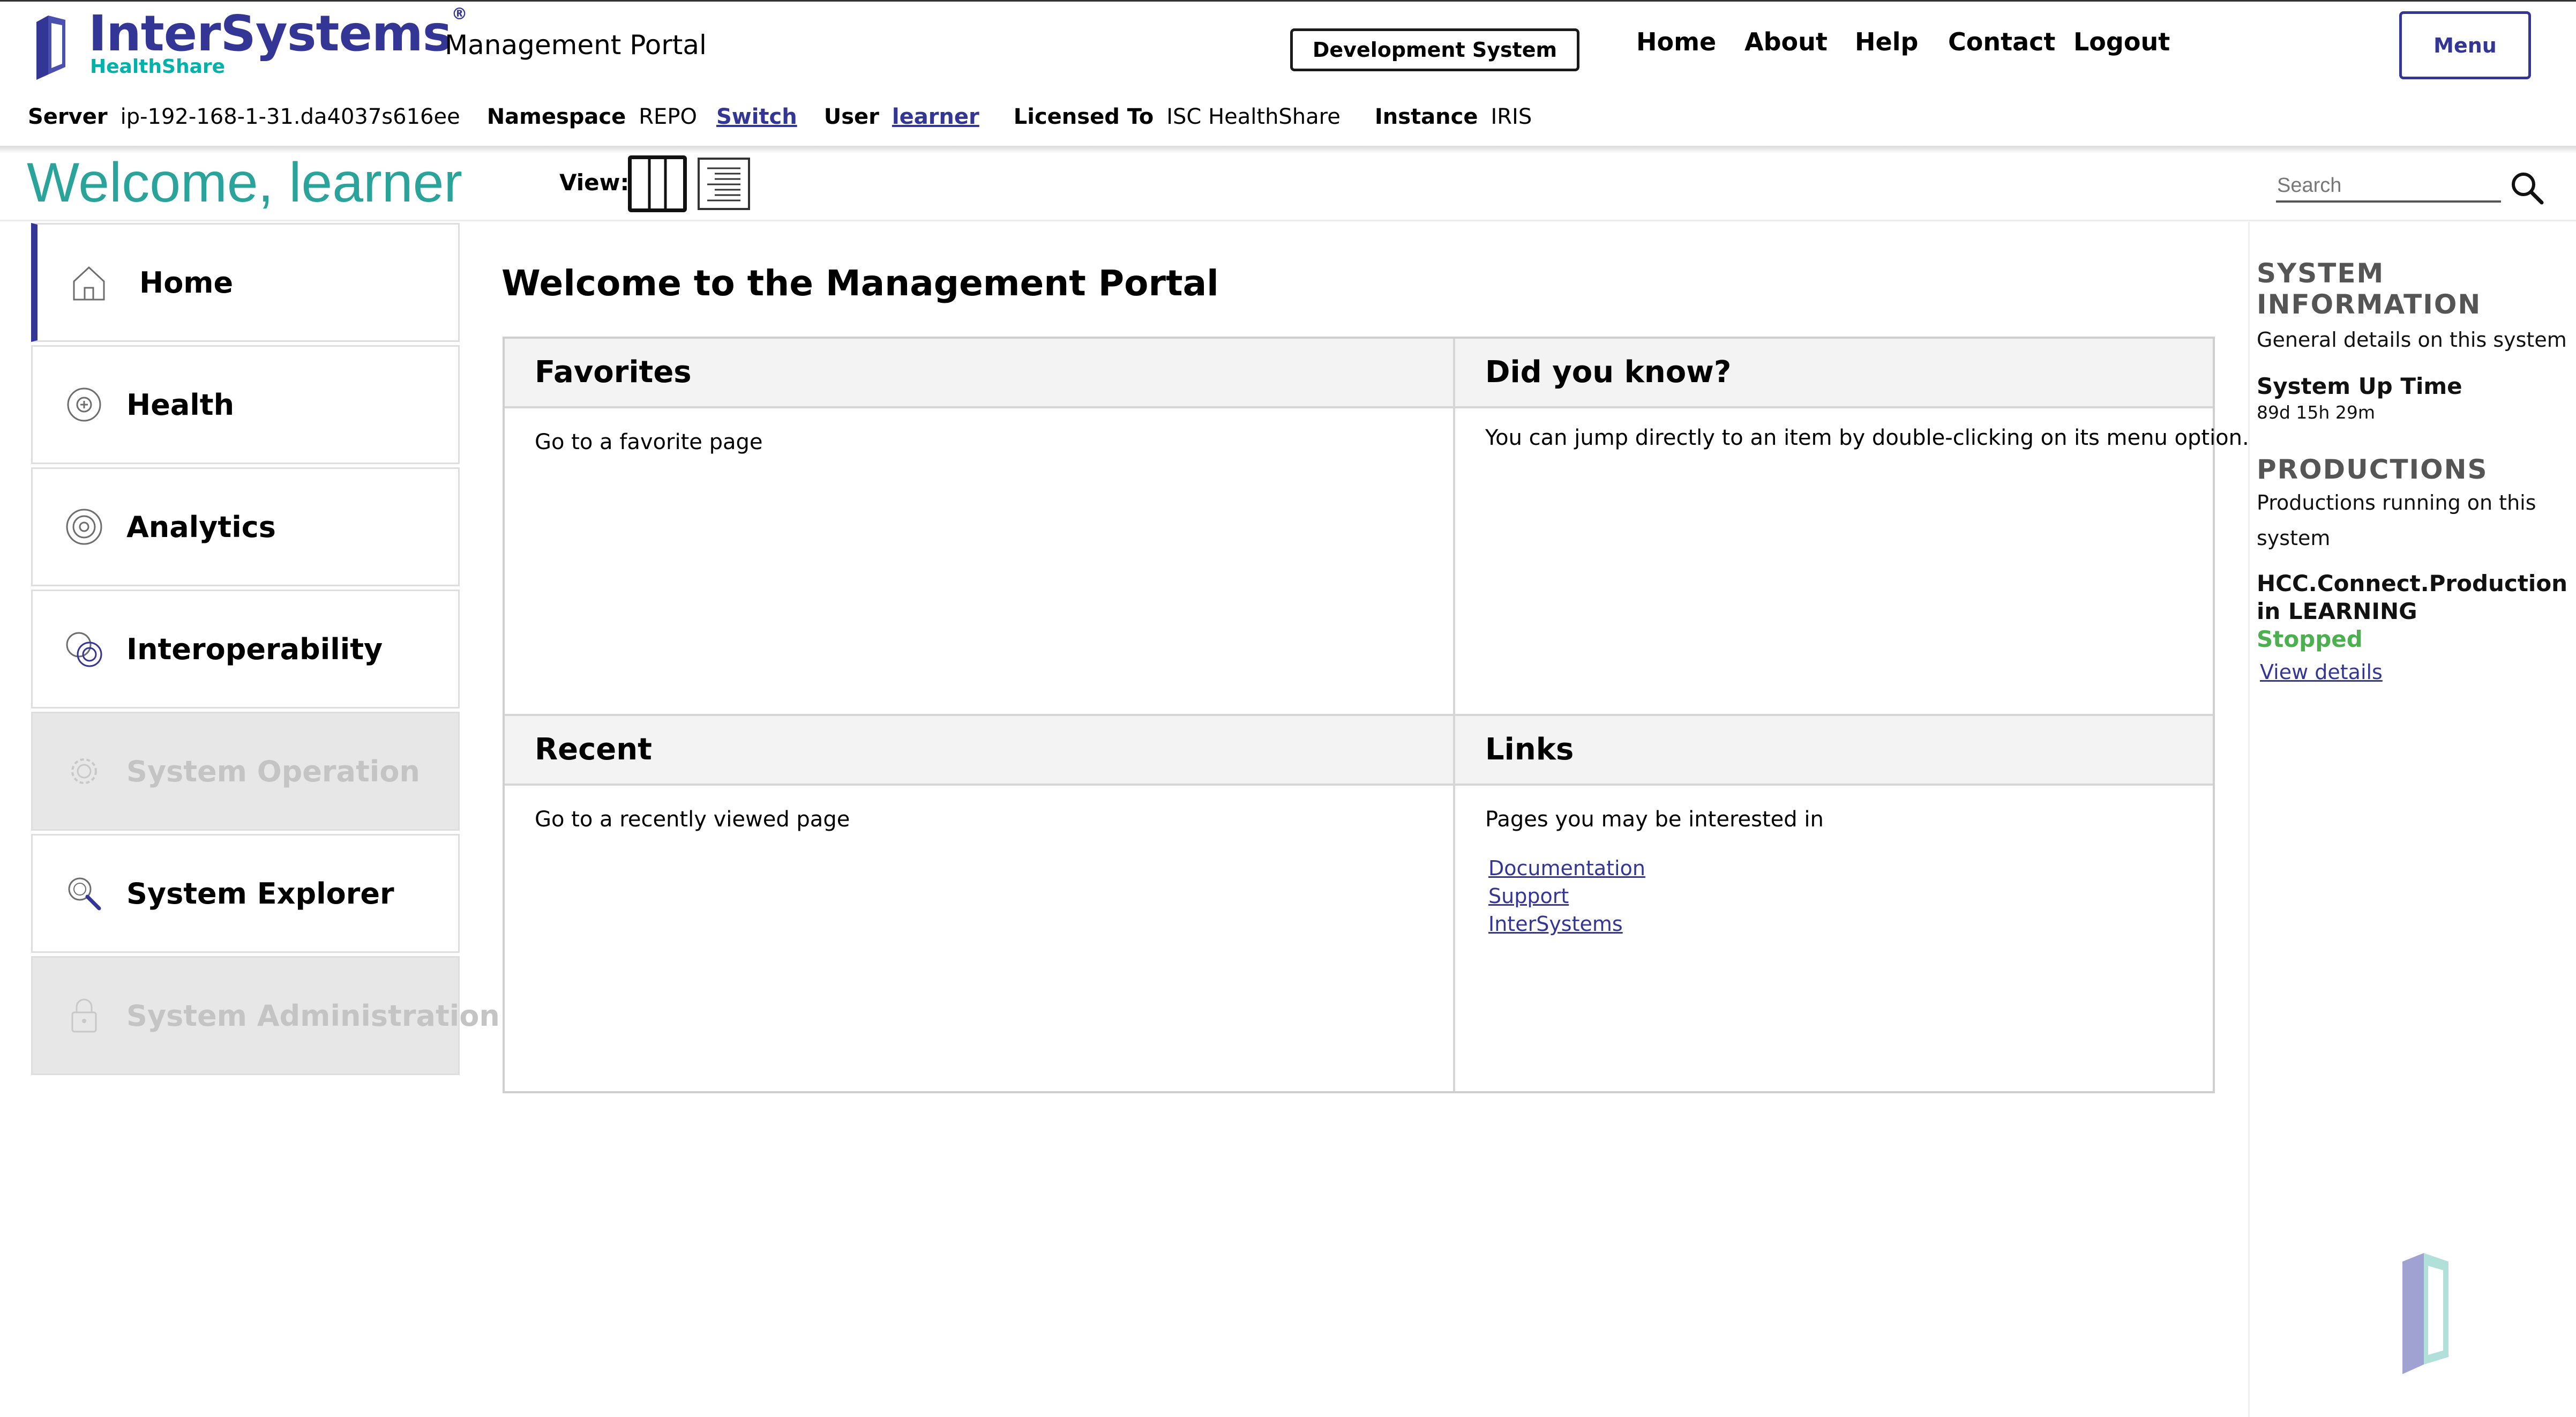  Describe the element at coordinates (84, 527) in the screenshot. I see `analytics-icon` at that location.